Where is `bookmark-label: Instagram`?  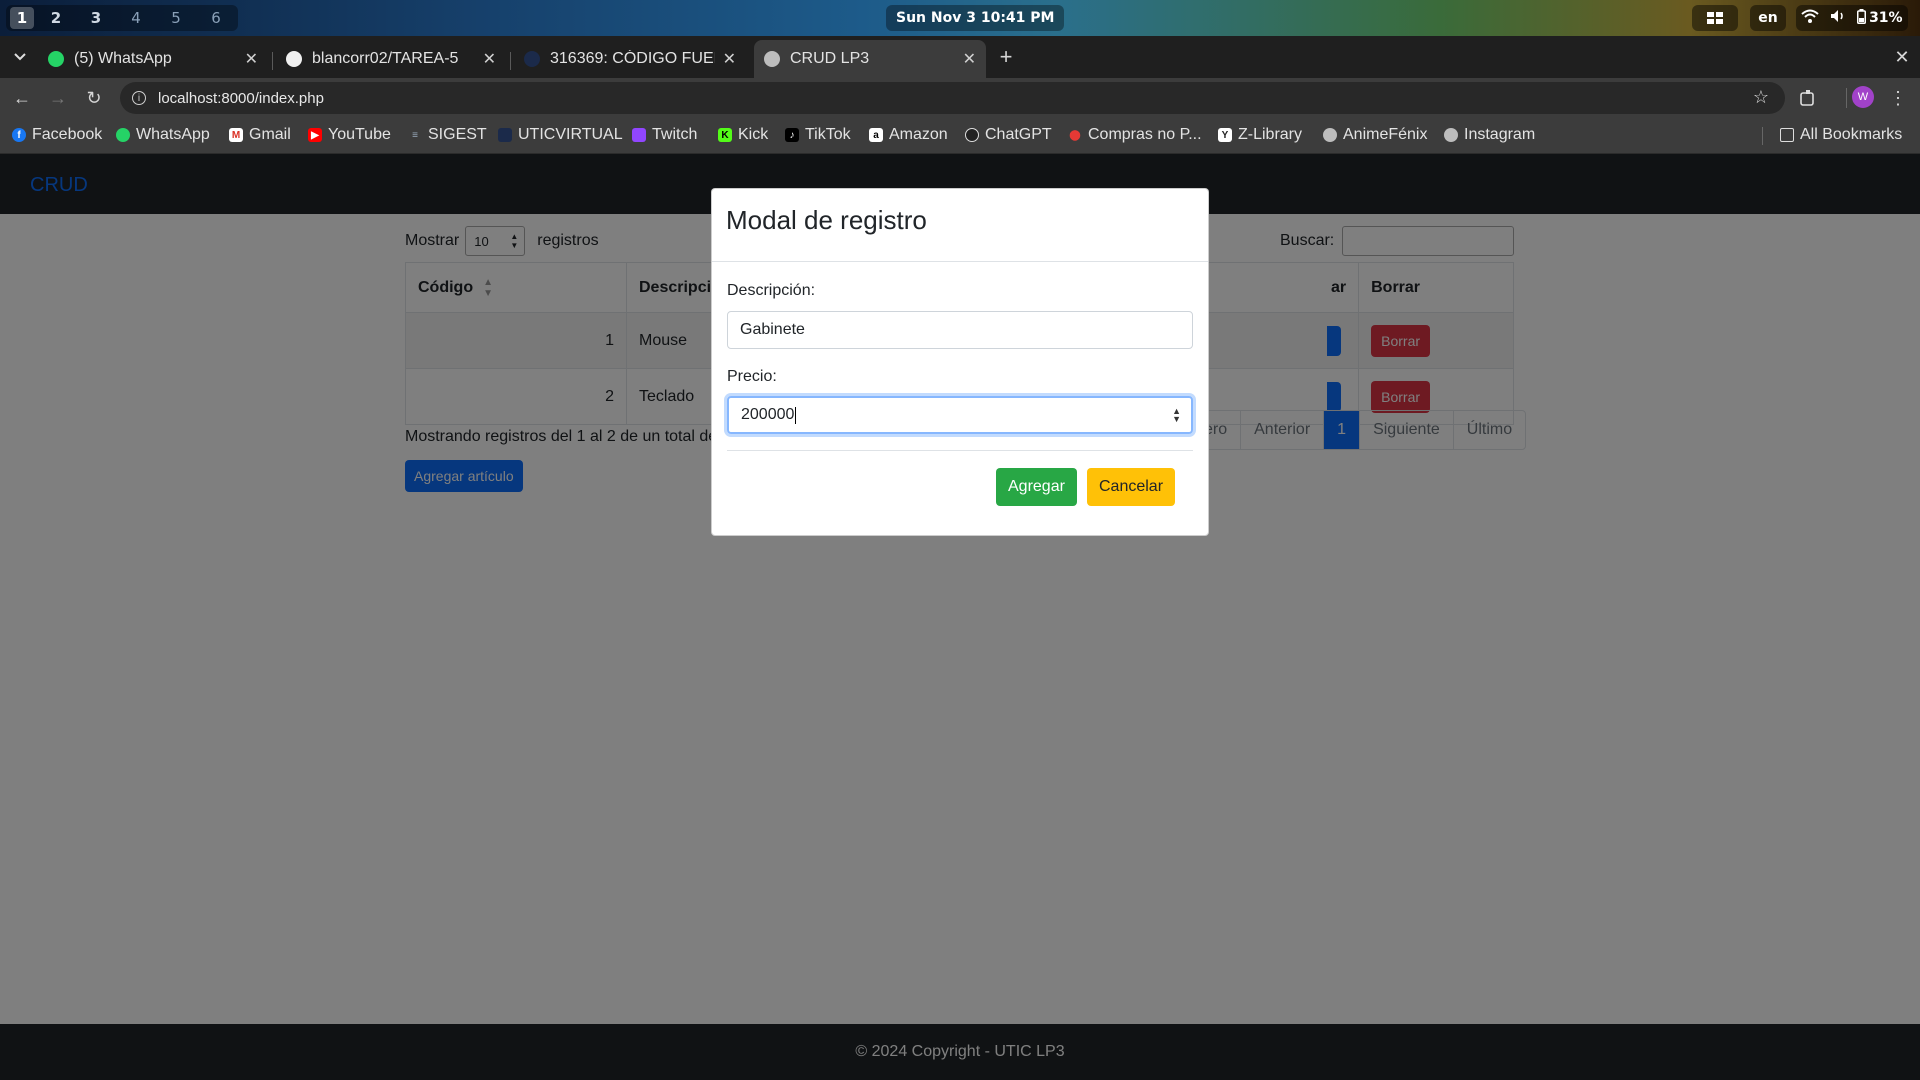
bookmark-label: Instagram is located at coordinates (1500, 134).